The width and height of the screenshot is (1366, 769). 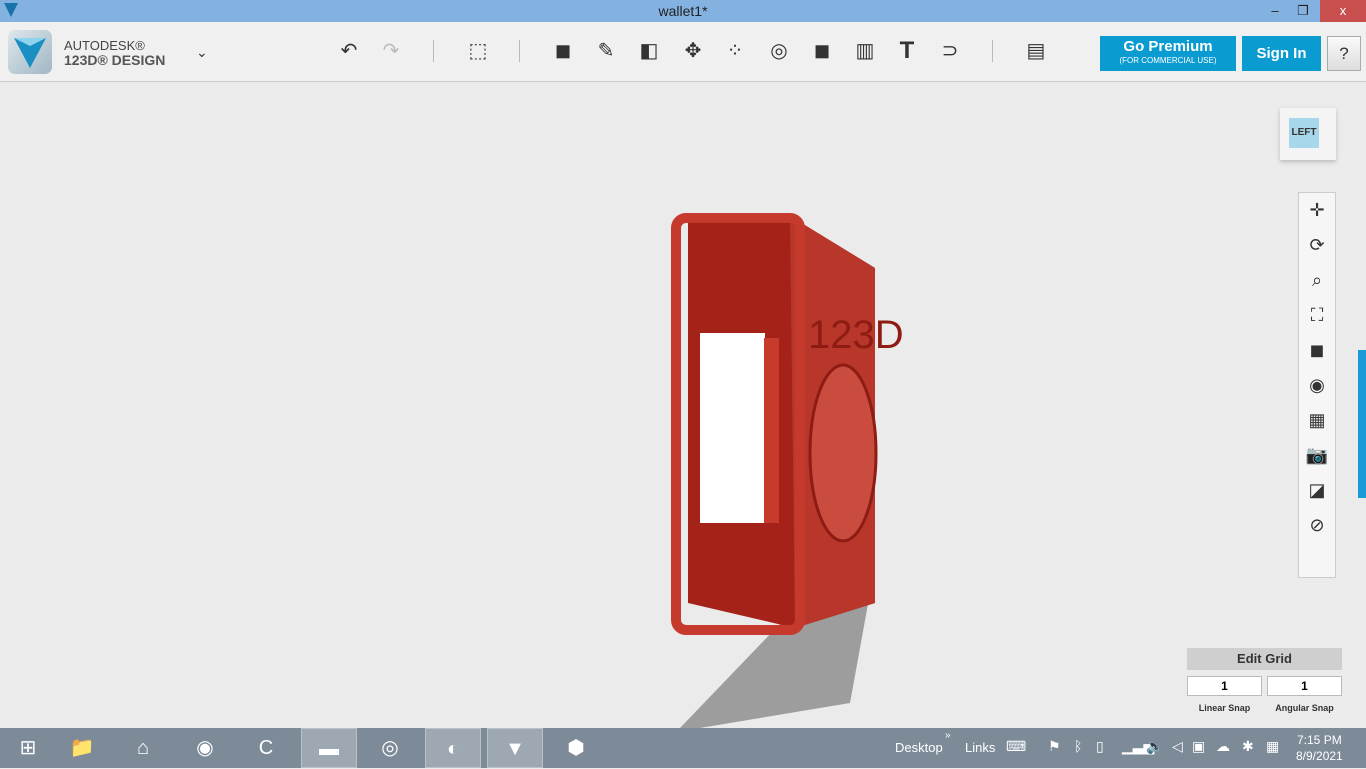 What do you see at coordinates (1272, 746) in the screenshot?
I see `app-tray-icon: ▦` at bounding box center [1272, 746].